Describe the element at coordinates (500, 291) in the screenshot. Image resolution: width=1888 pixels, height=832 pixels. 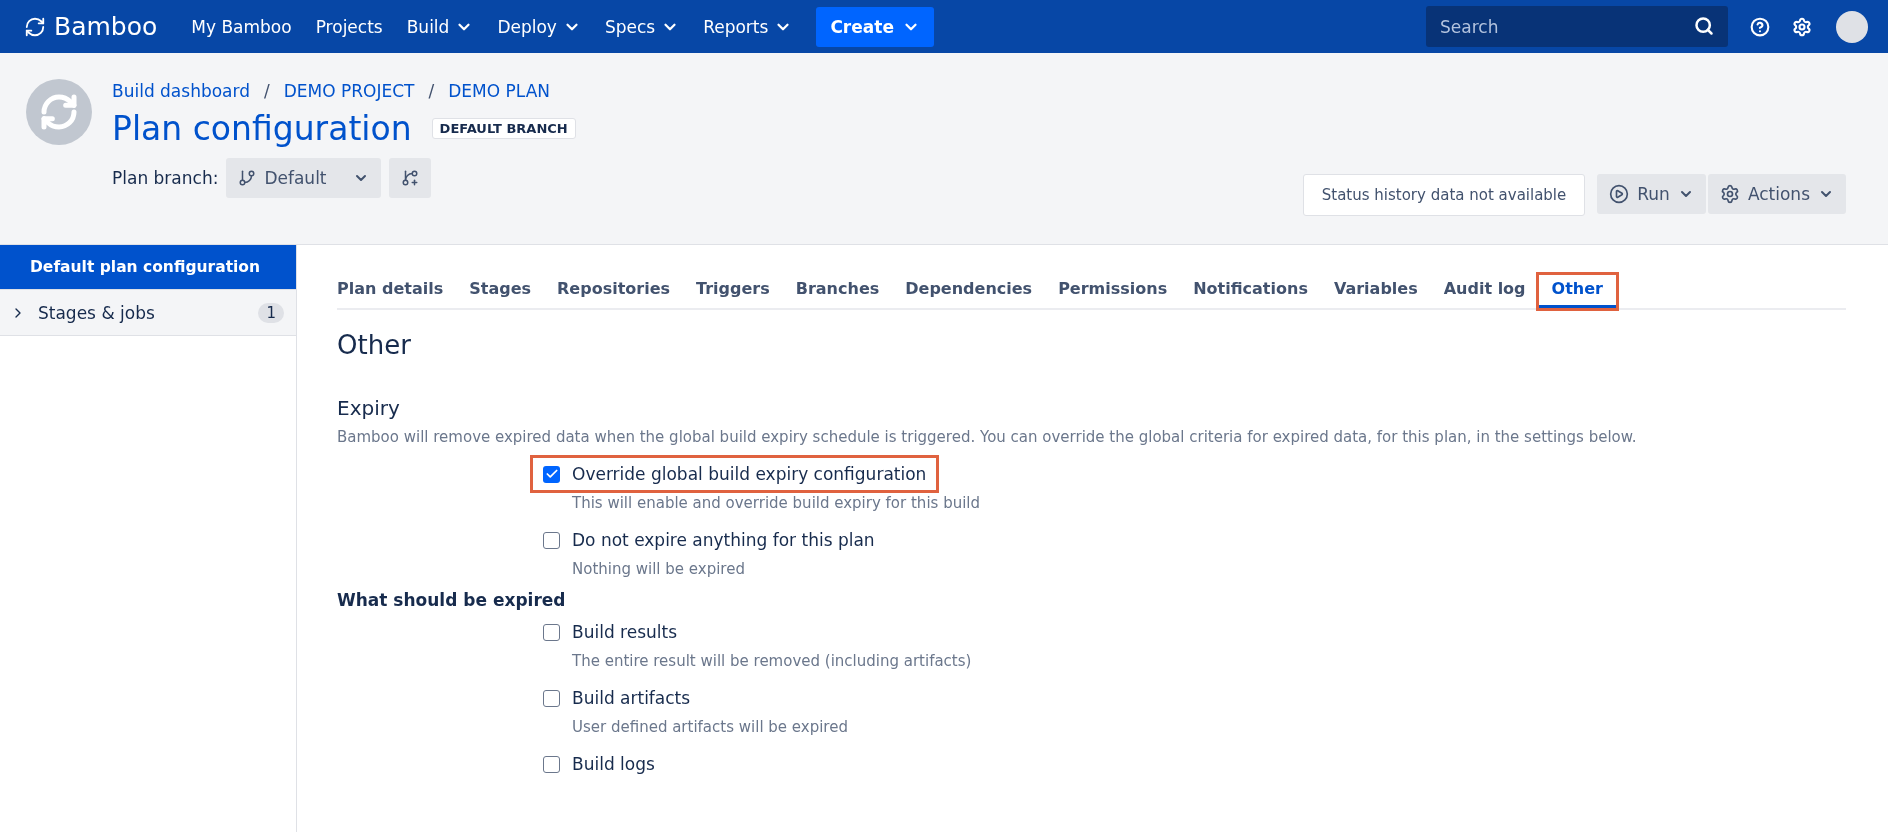
I see `tab: Stages` at that location.